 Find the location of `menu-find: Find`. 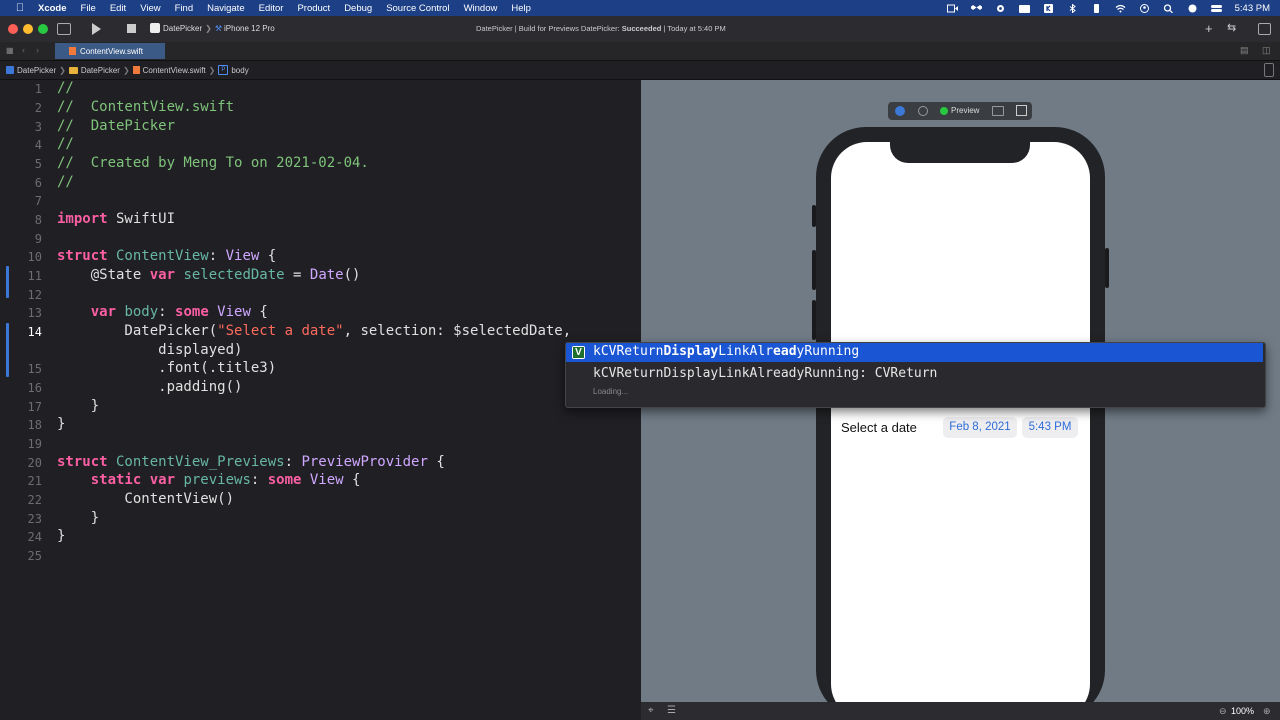

menu-find: Find is located at coordinates (184, 8).